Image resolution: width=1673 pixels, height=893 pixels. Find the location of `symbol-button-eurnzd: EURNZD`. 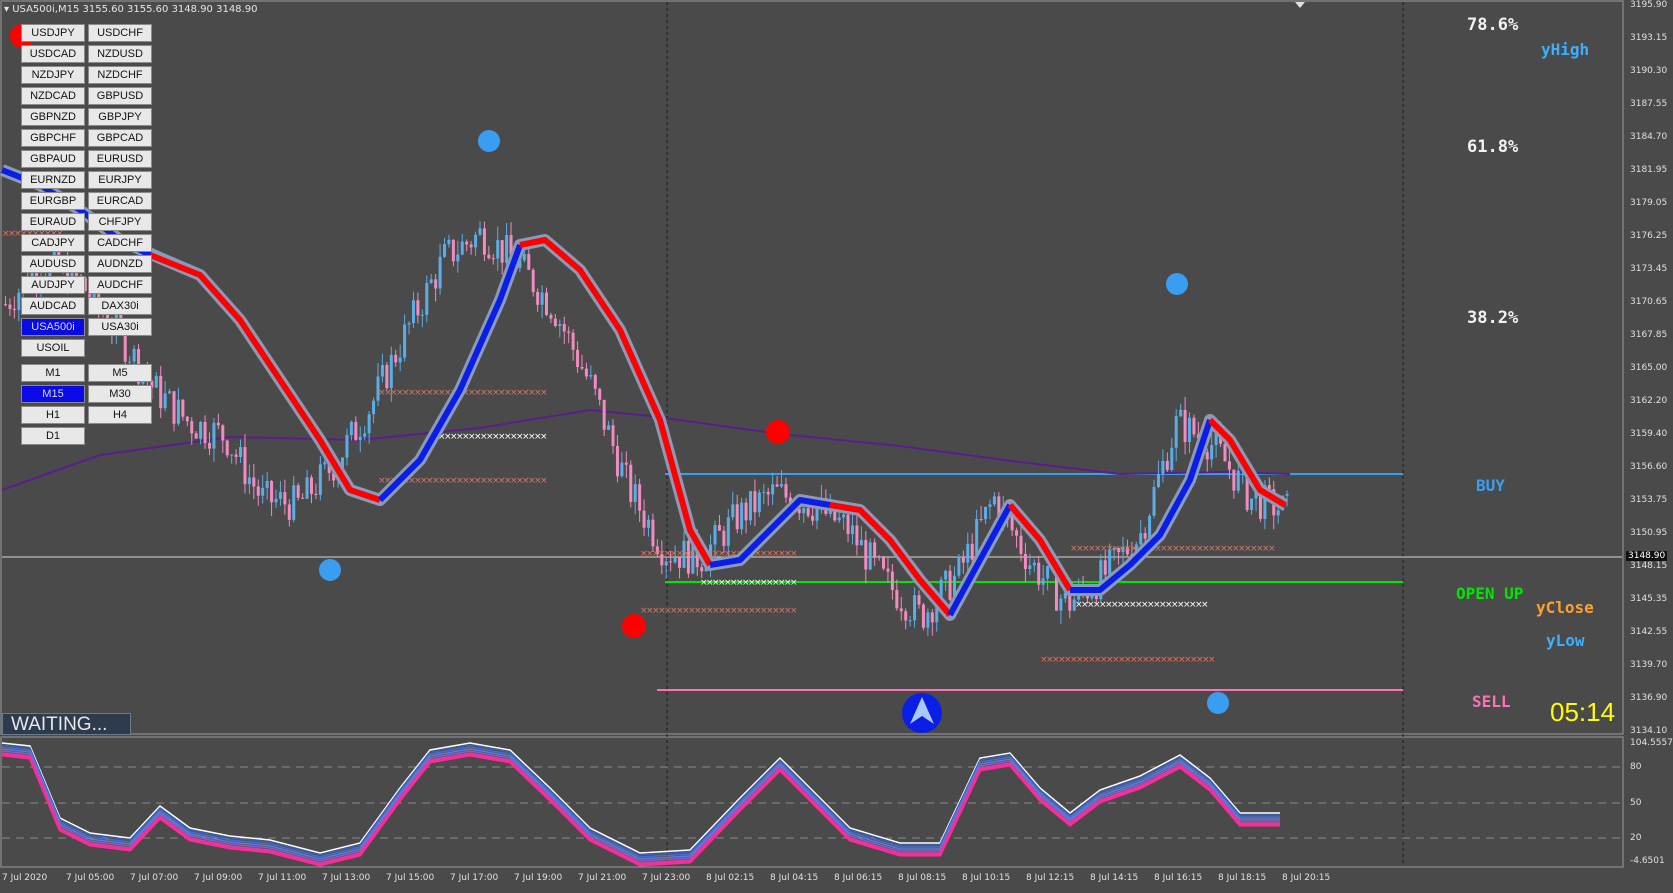

symbol-button-eurnzd: EURNZD is located at coordinates (53, 180).